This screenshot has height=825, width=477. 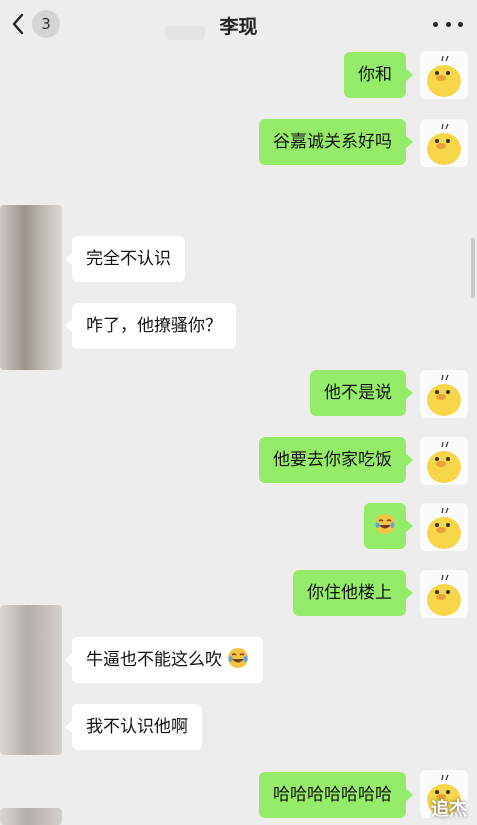 I want to click on message-bubble-sent, so click(x=388, y=526).